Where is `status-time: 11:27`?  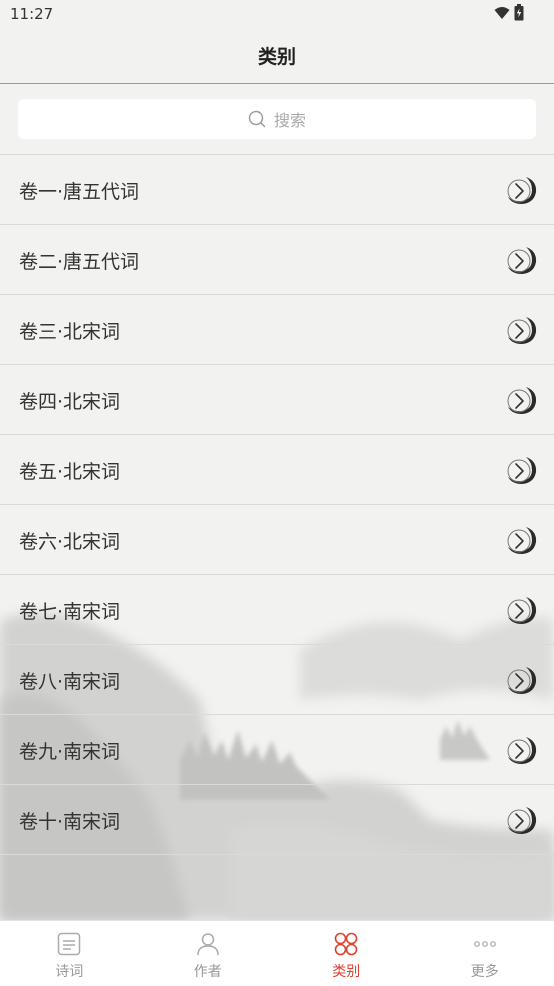 status-time: 11:27 is located at coordinates (32, 14).